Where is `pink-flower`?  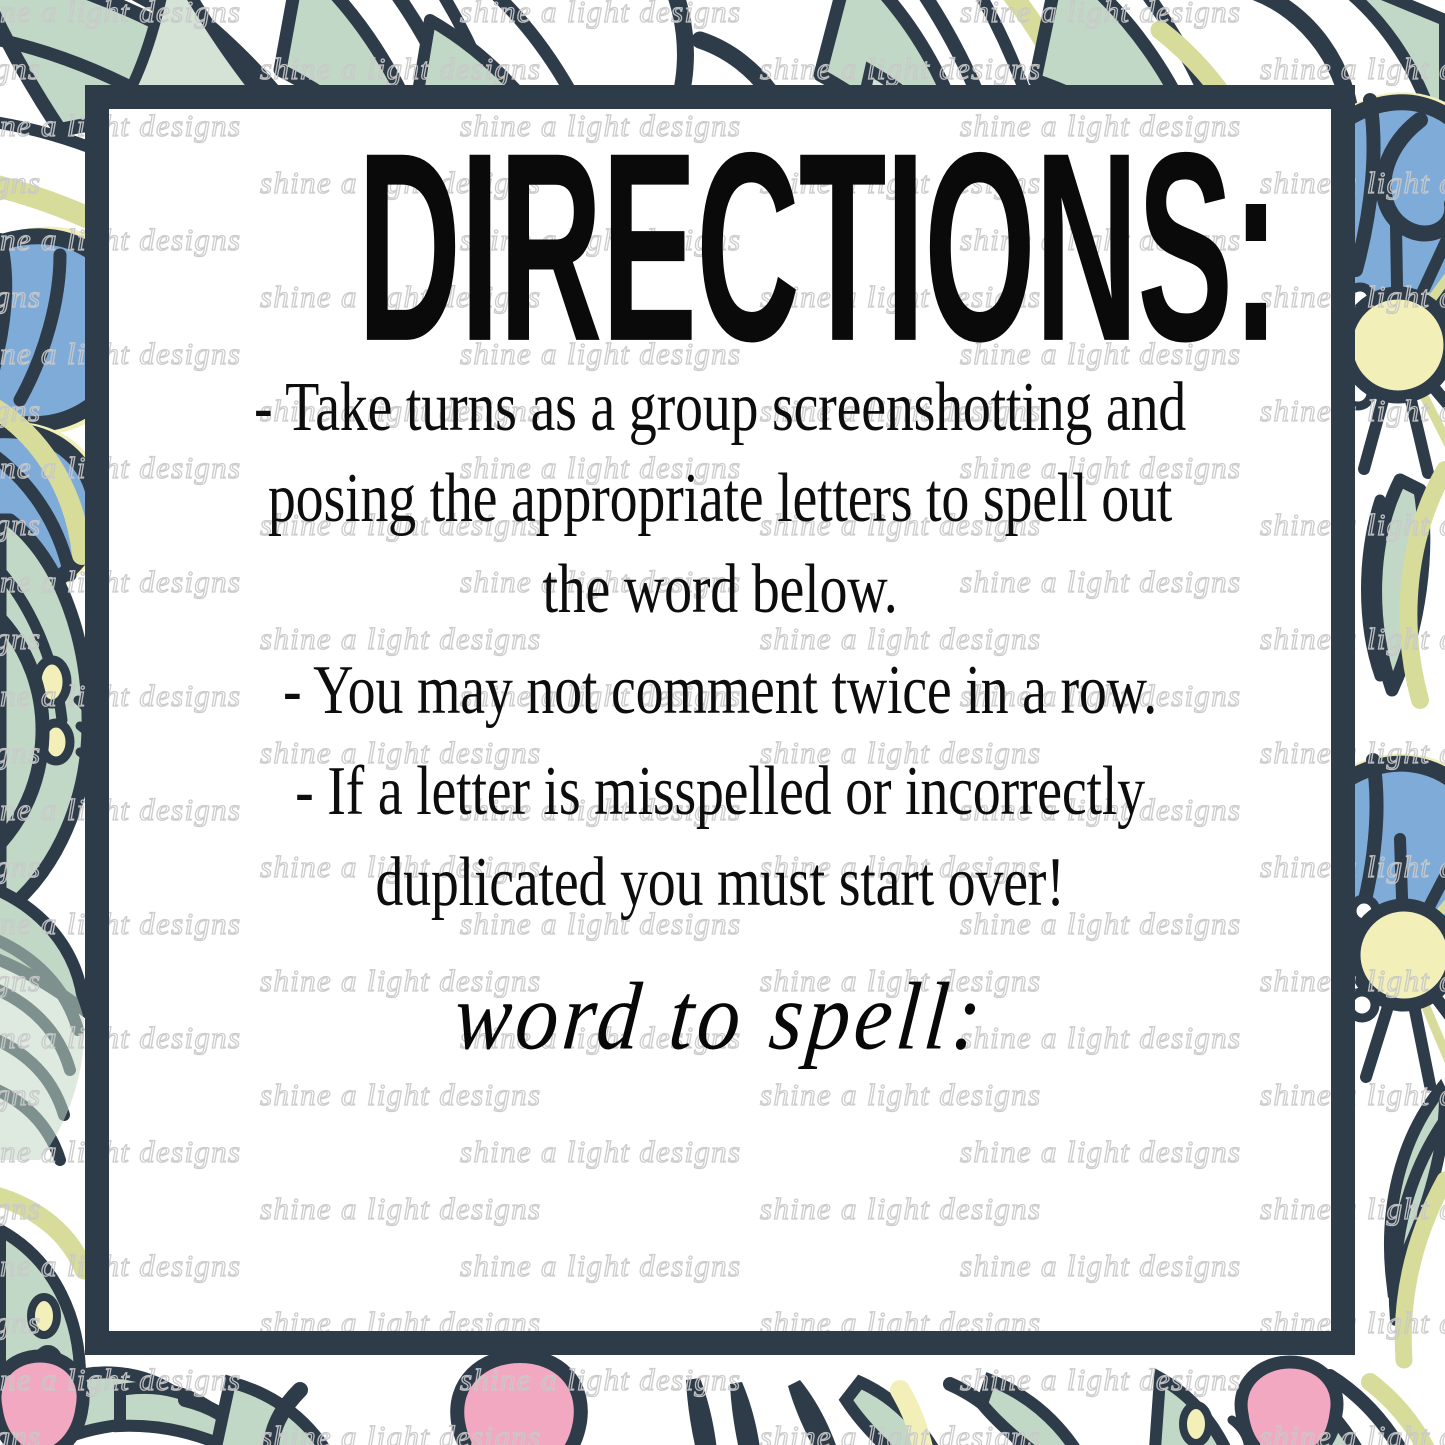 pink-flower is located at coordinates (519, 1397).